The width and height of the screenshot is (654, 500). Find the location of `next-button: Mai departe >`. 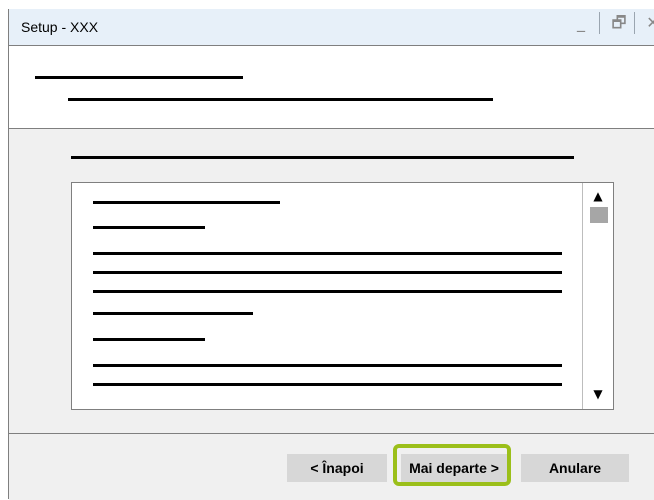

next-button: Mai departe > is located at coordinates (454, 468).